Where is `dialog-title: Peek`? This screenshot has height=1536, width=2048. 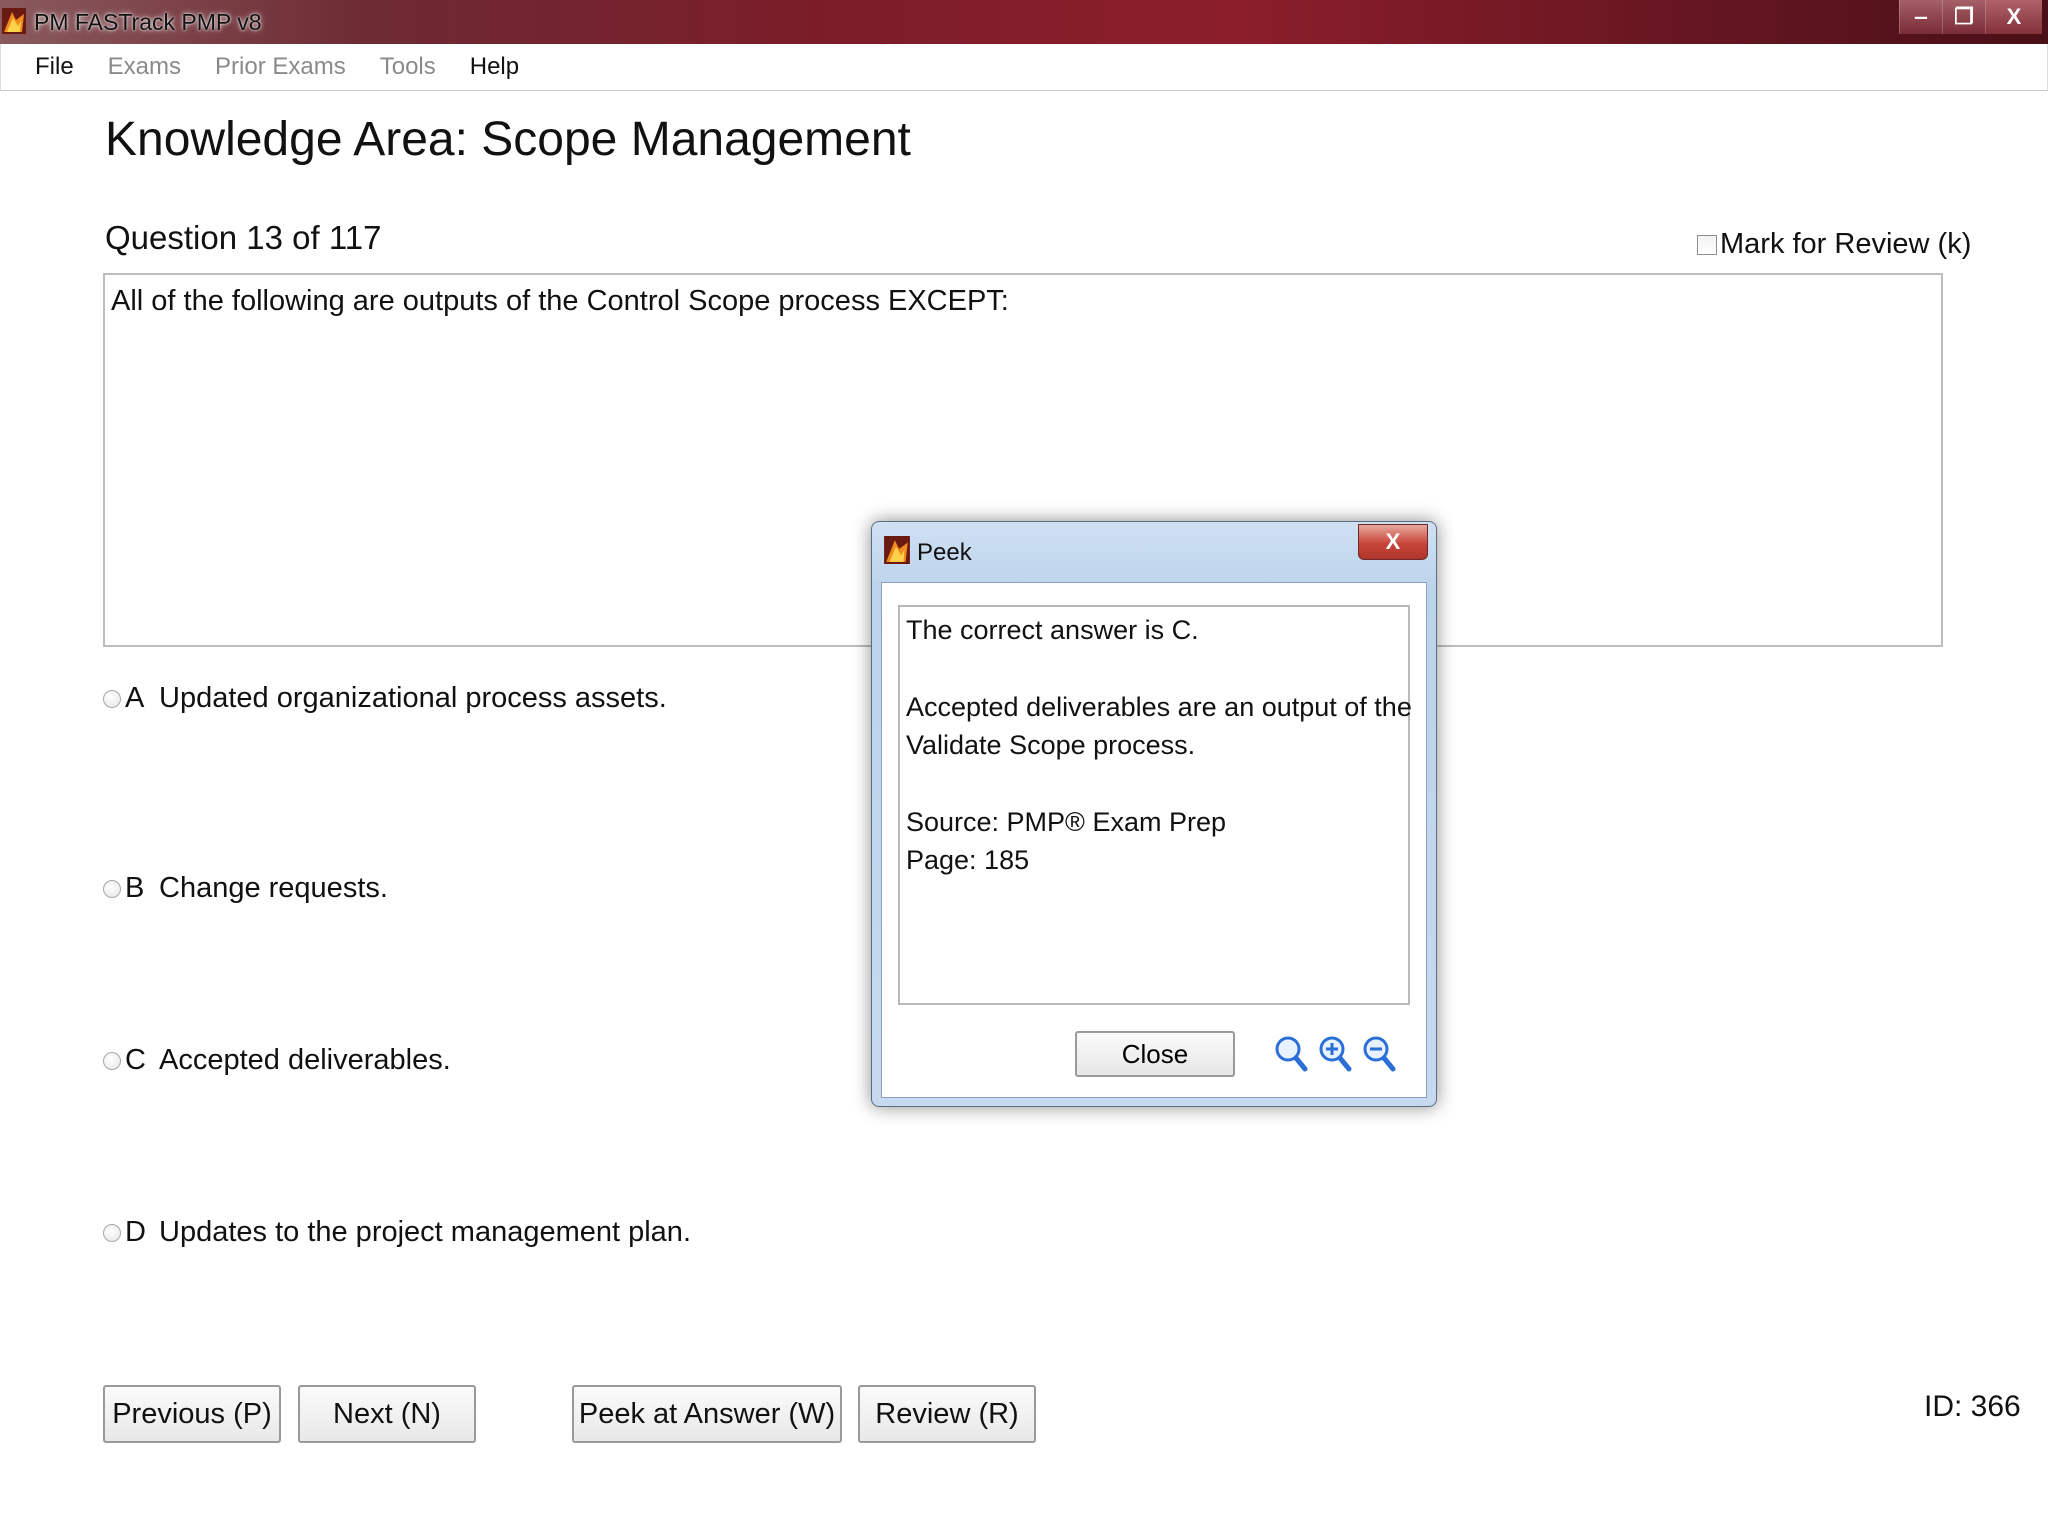 dialog-title: Peek is located at coordinates (944, 552).